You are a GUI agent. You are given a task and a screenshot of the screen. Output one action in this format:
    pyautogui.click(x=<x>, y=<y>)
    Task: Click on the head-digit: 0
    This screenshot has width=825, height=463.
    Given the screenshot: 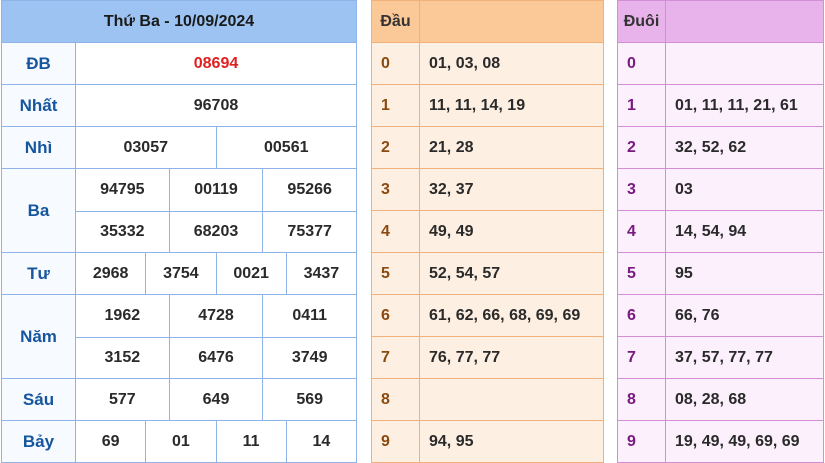 What is the action you would take?
    pyautogui.click(x=396, y=63)
    